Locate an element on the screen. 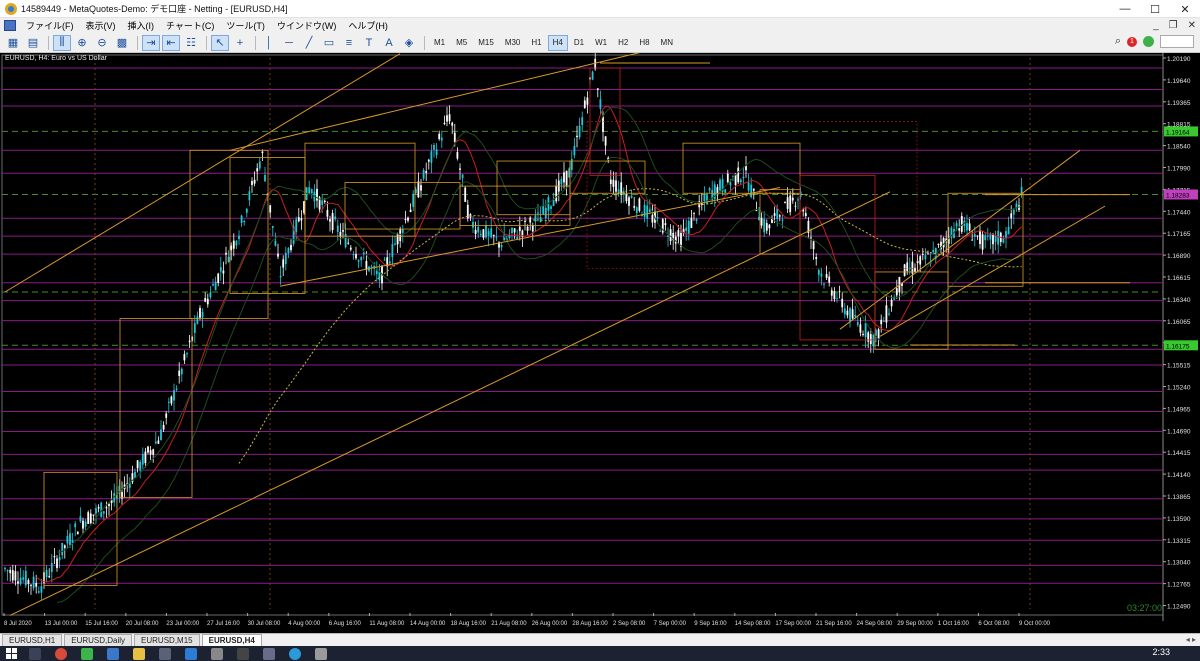  search-input is located at coordinates (1177, 41).